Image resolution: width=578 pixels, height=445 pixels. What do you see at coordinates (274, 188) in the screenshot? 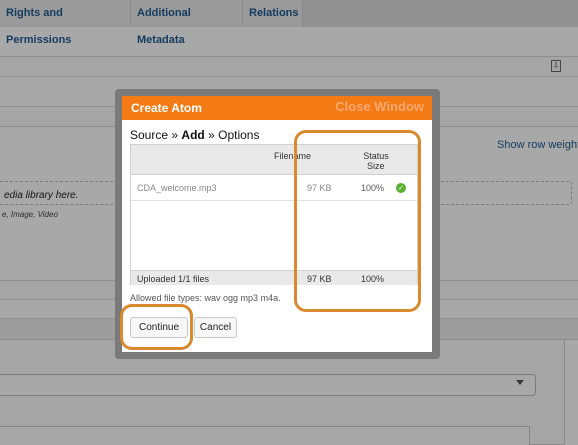
I see `table-row: CDA_welcome.mp3 97 KB 100% ✓` at bounding box center [274, 188].